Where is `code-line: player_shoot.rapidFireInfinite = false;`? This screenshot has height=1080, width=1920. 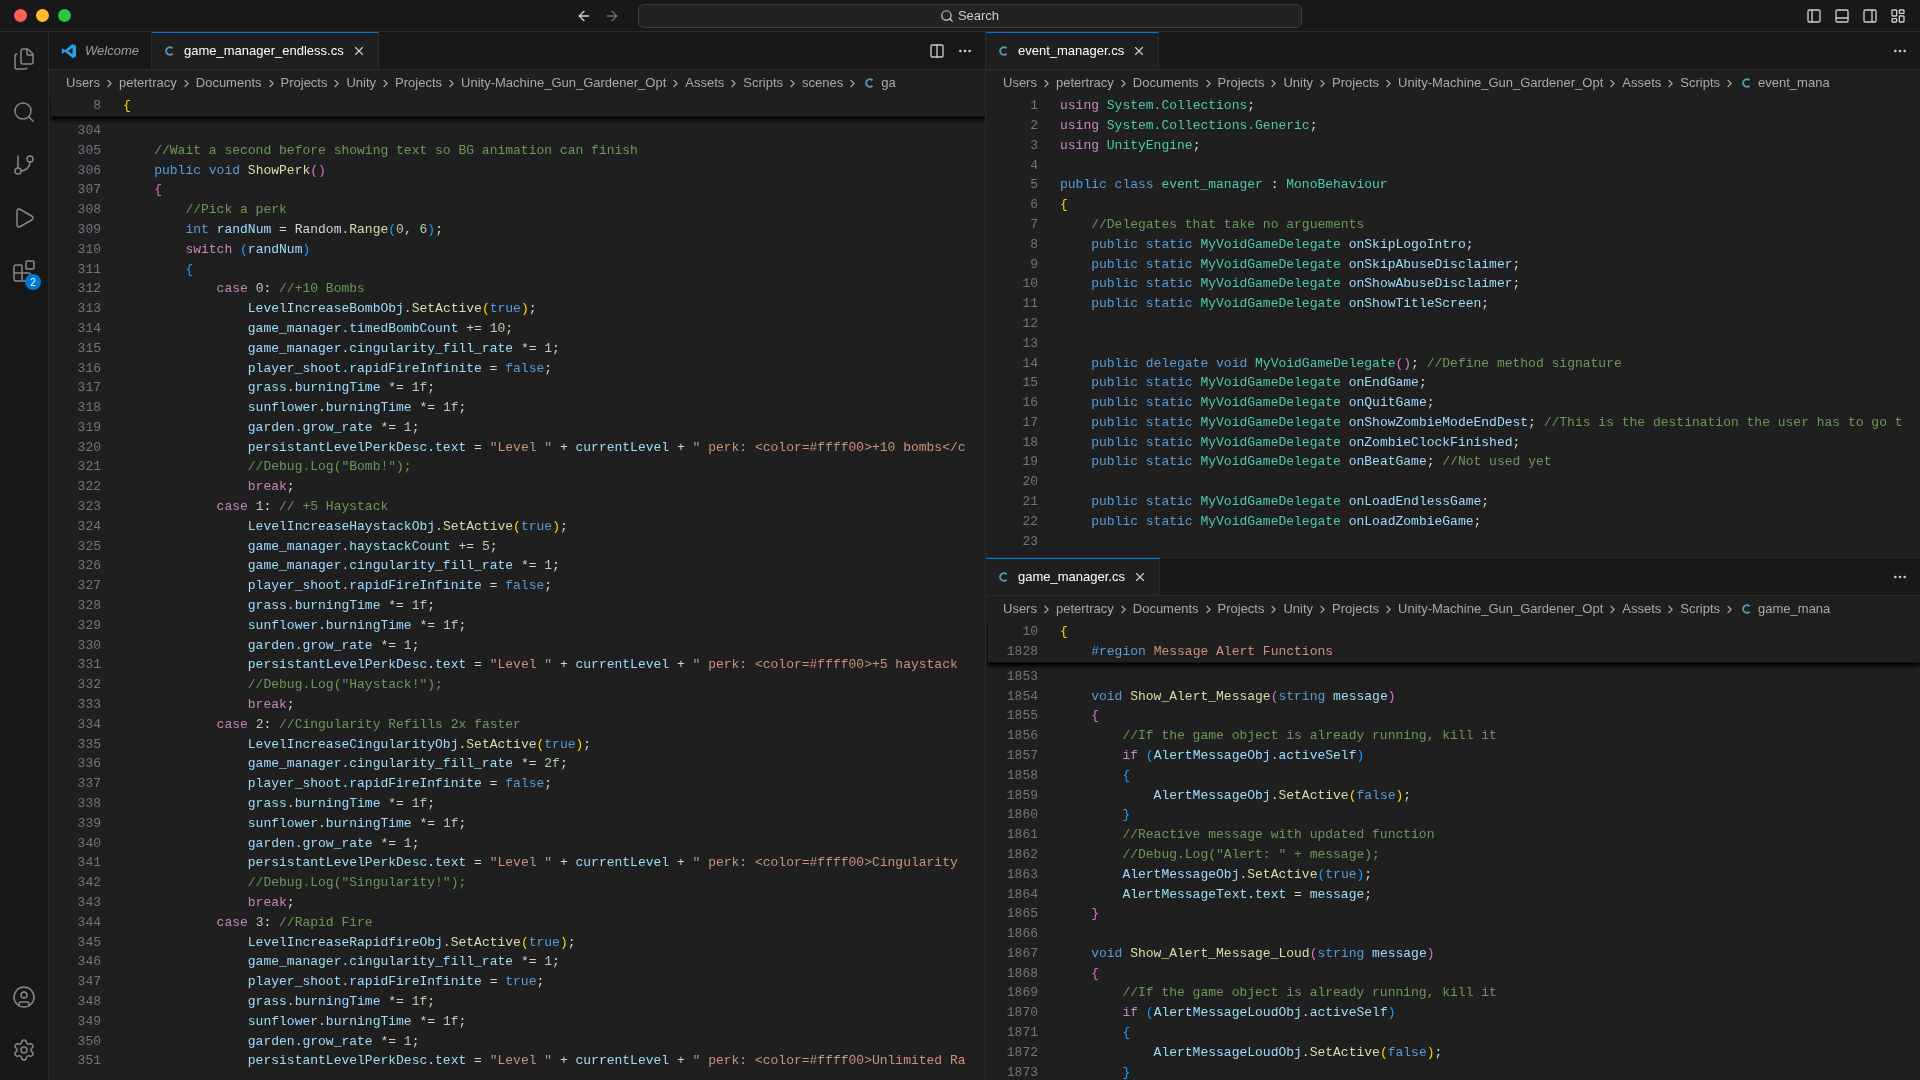
code-line: player_shoot.rapidFireInfinite = false; is located at coordinates (399, 586).